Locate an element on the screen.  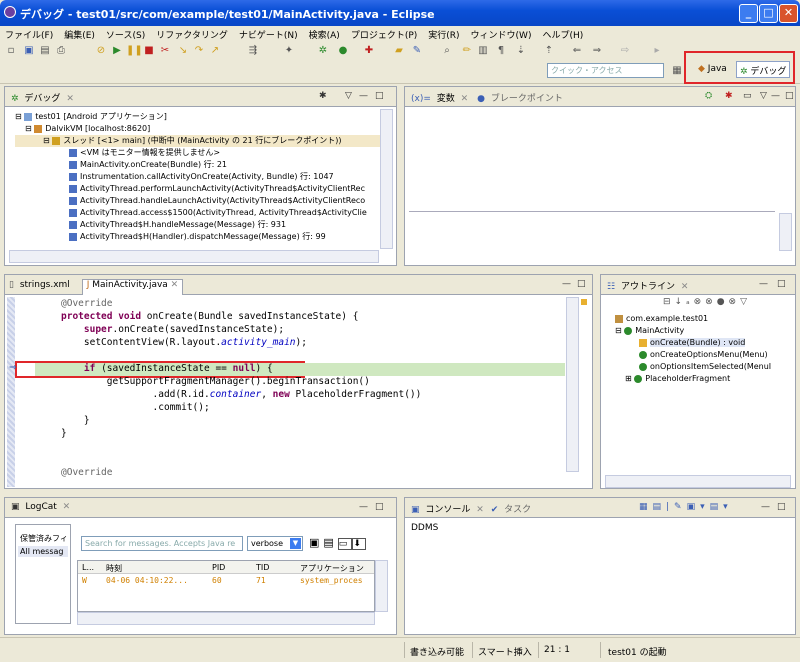
step-return-icon: ↗ is located at coordinates (215, 51).